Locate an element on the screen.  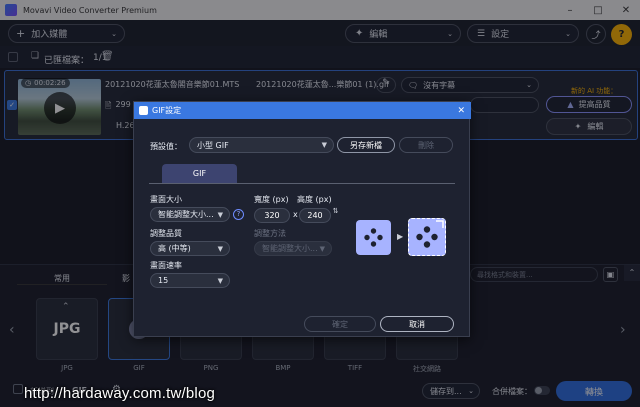
quality-select: 高 (中等) ▼ is located at coordinates (190, 248).